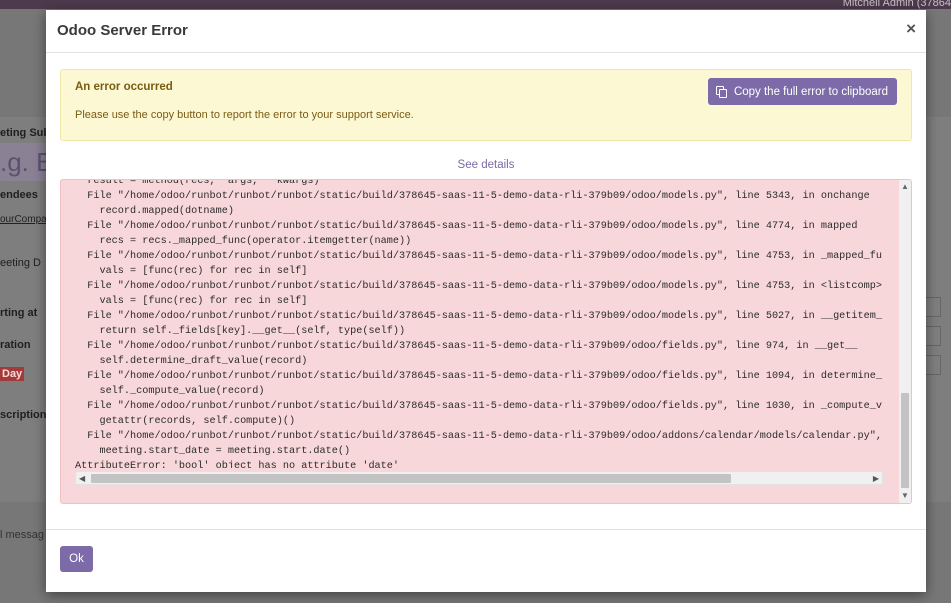  Describe the element at coordinates (19, 313) in the screenshot. I see `starting-at-label: rting at` at that location.